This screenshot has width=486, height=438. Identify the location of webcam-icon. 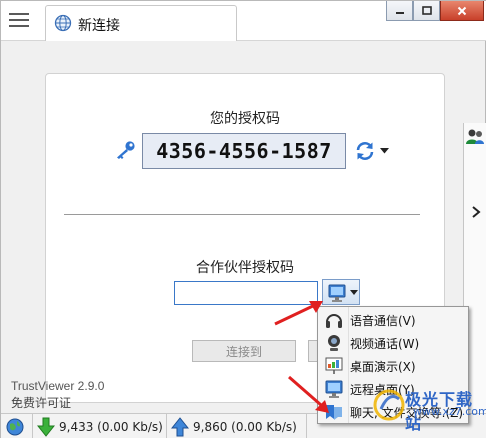
(334, 343).